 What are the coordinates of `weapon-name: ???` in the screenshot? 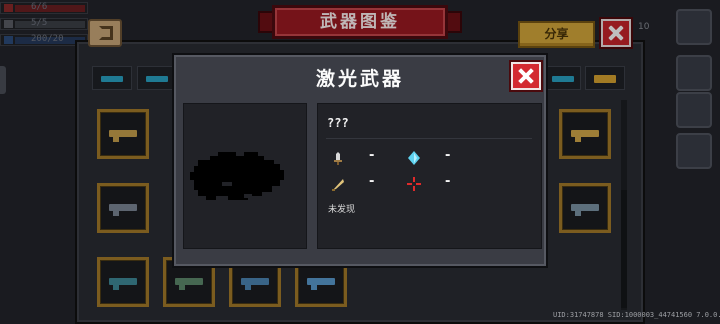 It's located at (338, 123).